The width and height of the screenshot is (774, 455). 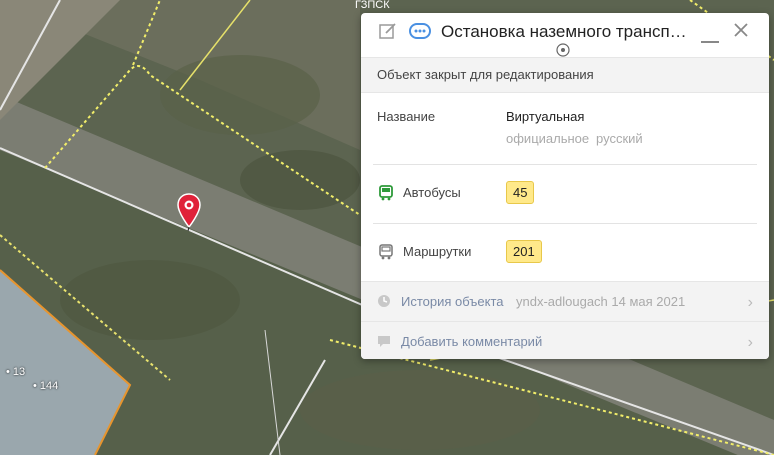 What do you see at coordinates (565, 253) in the screenshot?
I see `minibus-row: Маршрутки 201` at bounding box center [565, 253].